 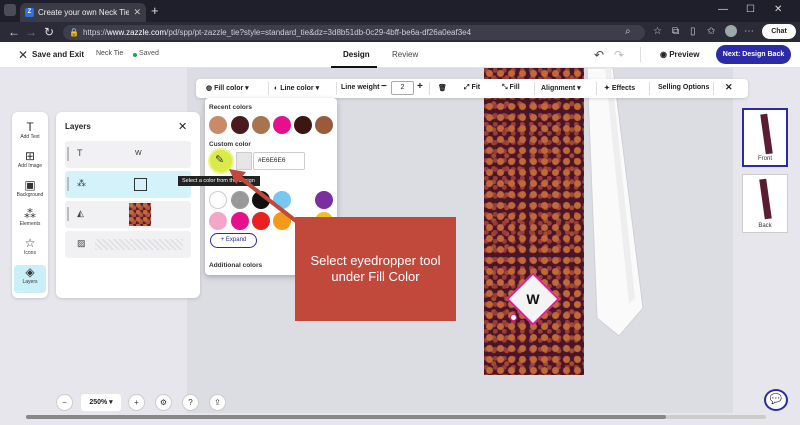 What do you see at coordinates (765, 137) in the screenshot?
I see `view-front: Front` at bounding box center [765, 137].